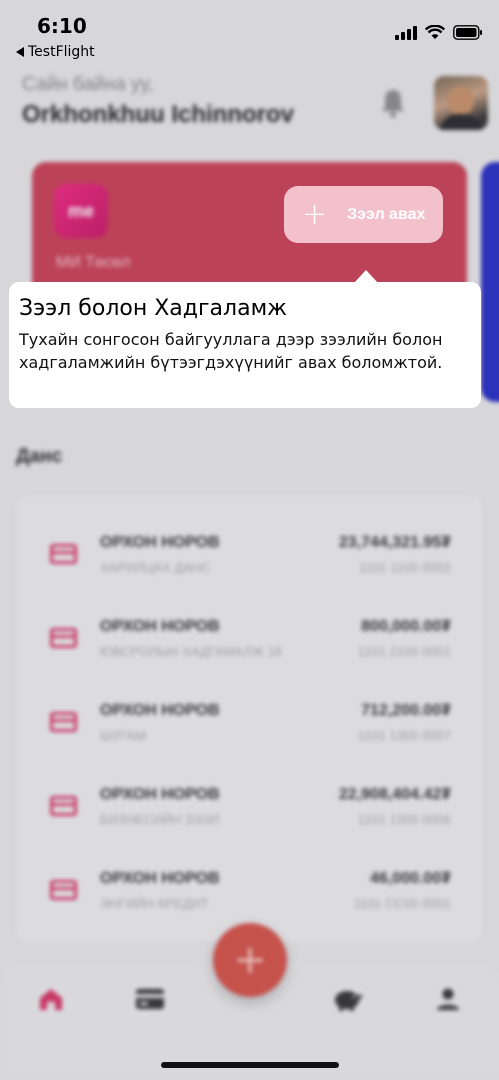  I want to click on status-bar: 6:10 TestFlight, so click(249, 35).